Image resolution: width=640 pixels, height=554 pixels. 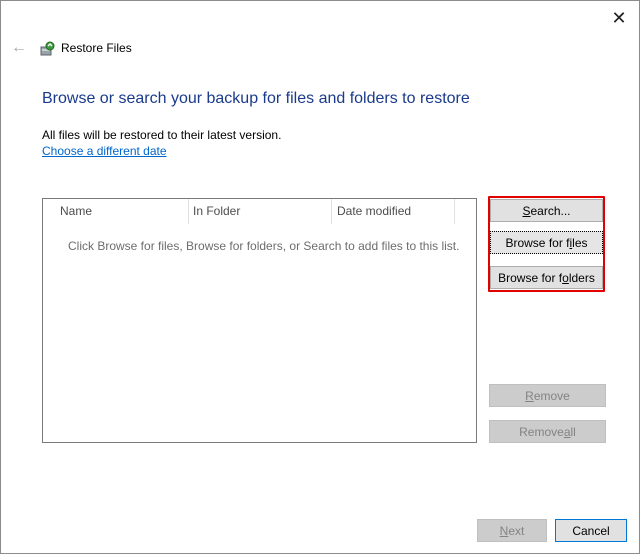 What do you see at coordinates (47, 48) in the screenshot?
I see `restore-files-icon` at bounding box center [47, 48].